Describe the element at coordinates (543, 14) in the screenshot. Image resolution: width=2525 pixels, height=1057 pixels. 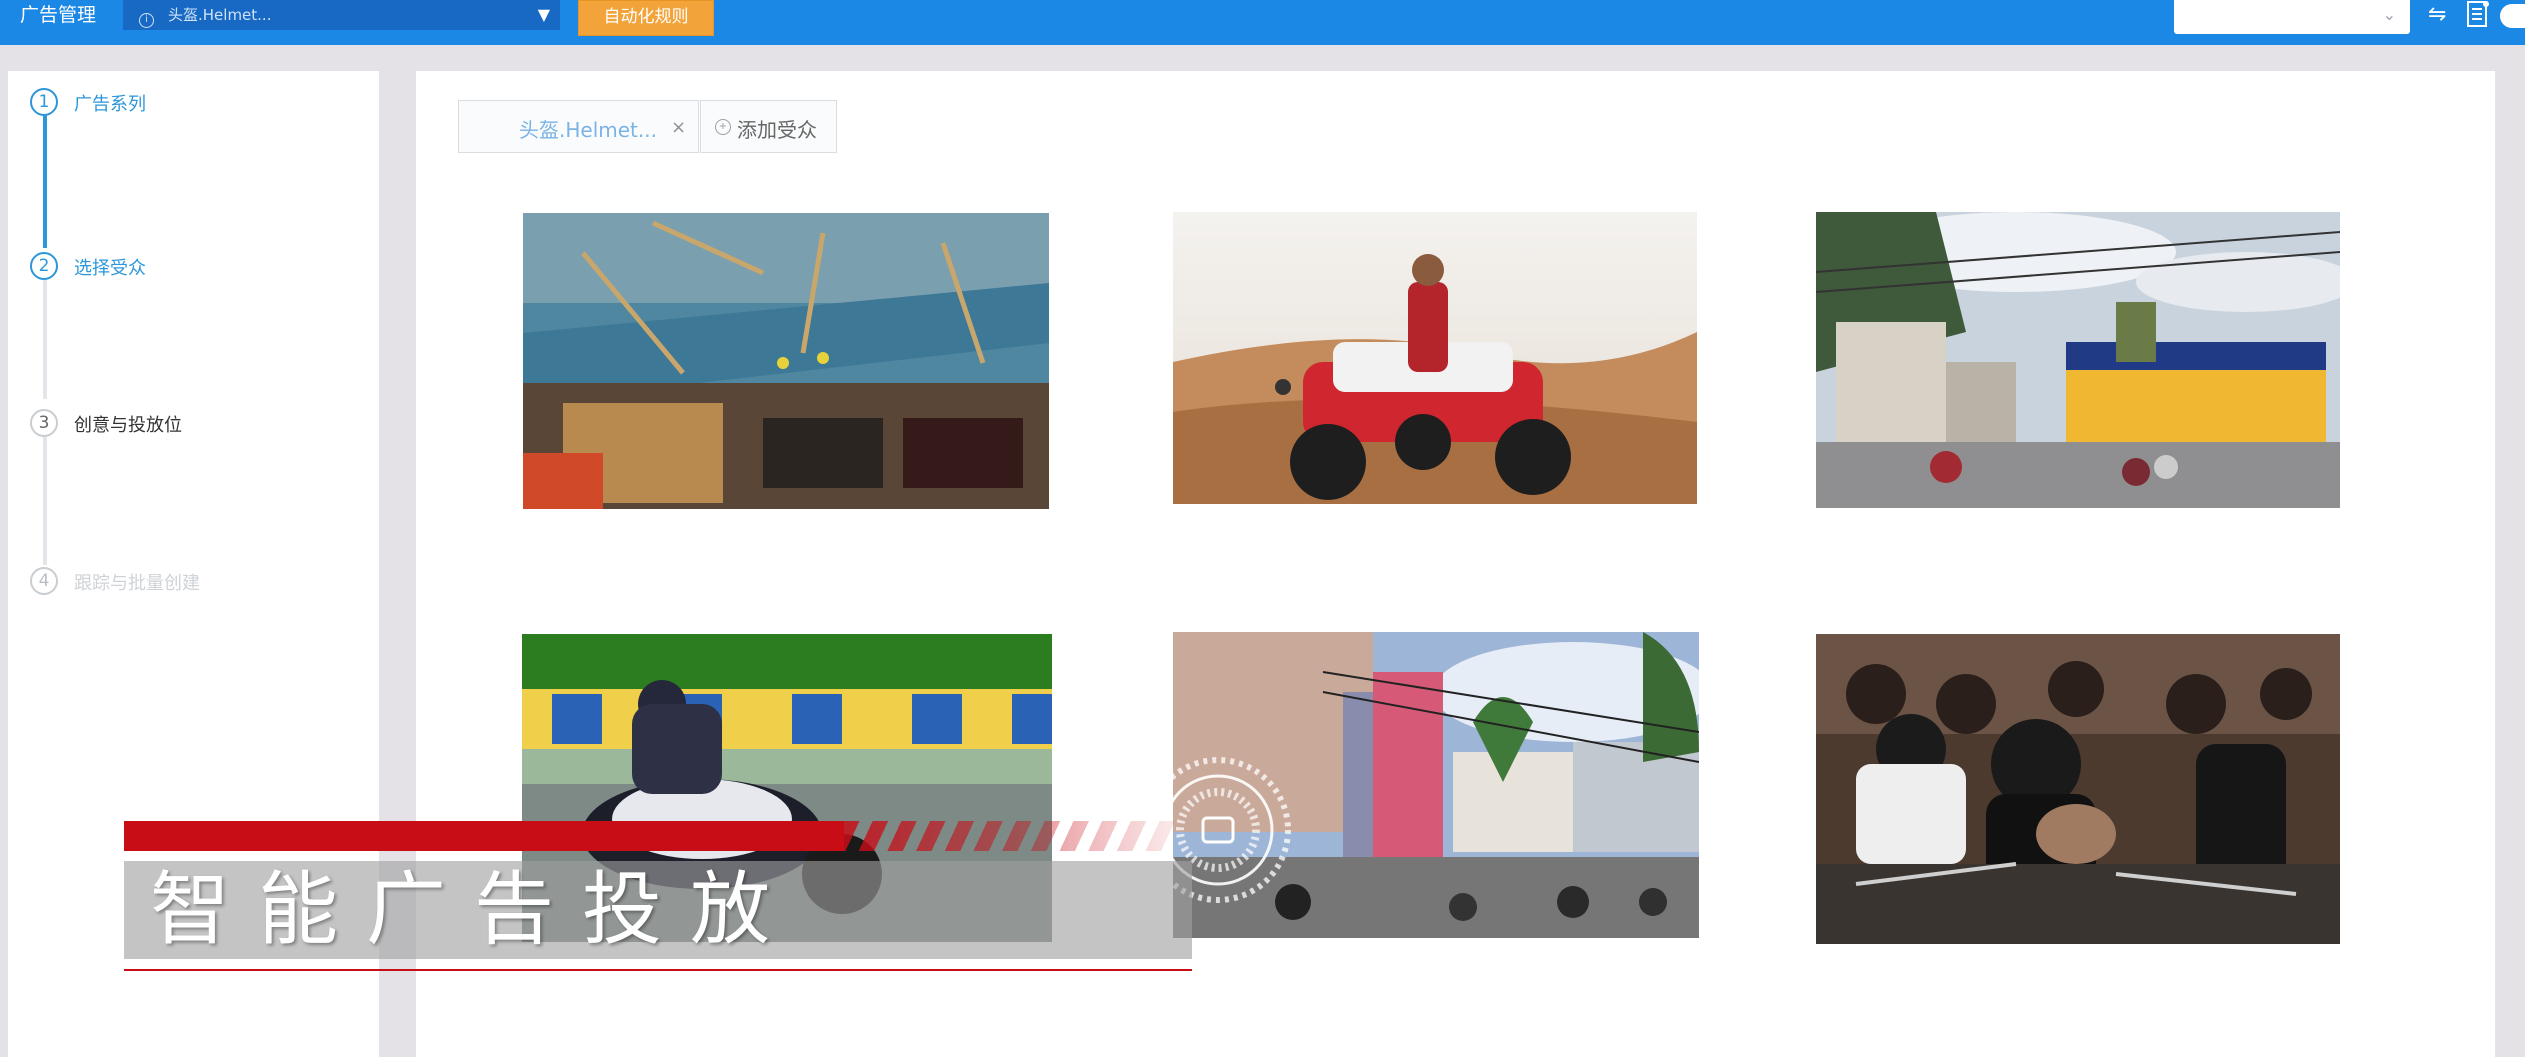
I see `caret-down-icon: ▼` at that location.